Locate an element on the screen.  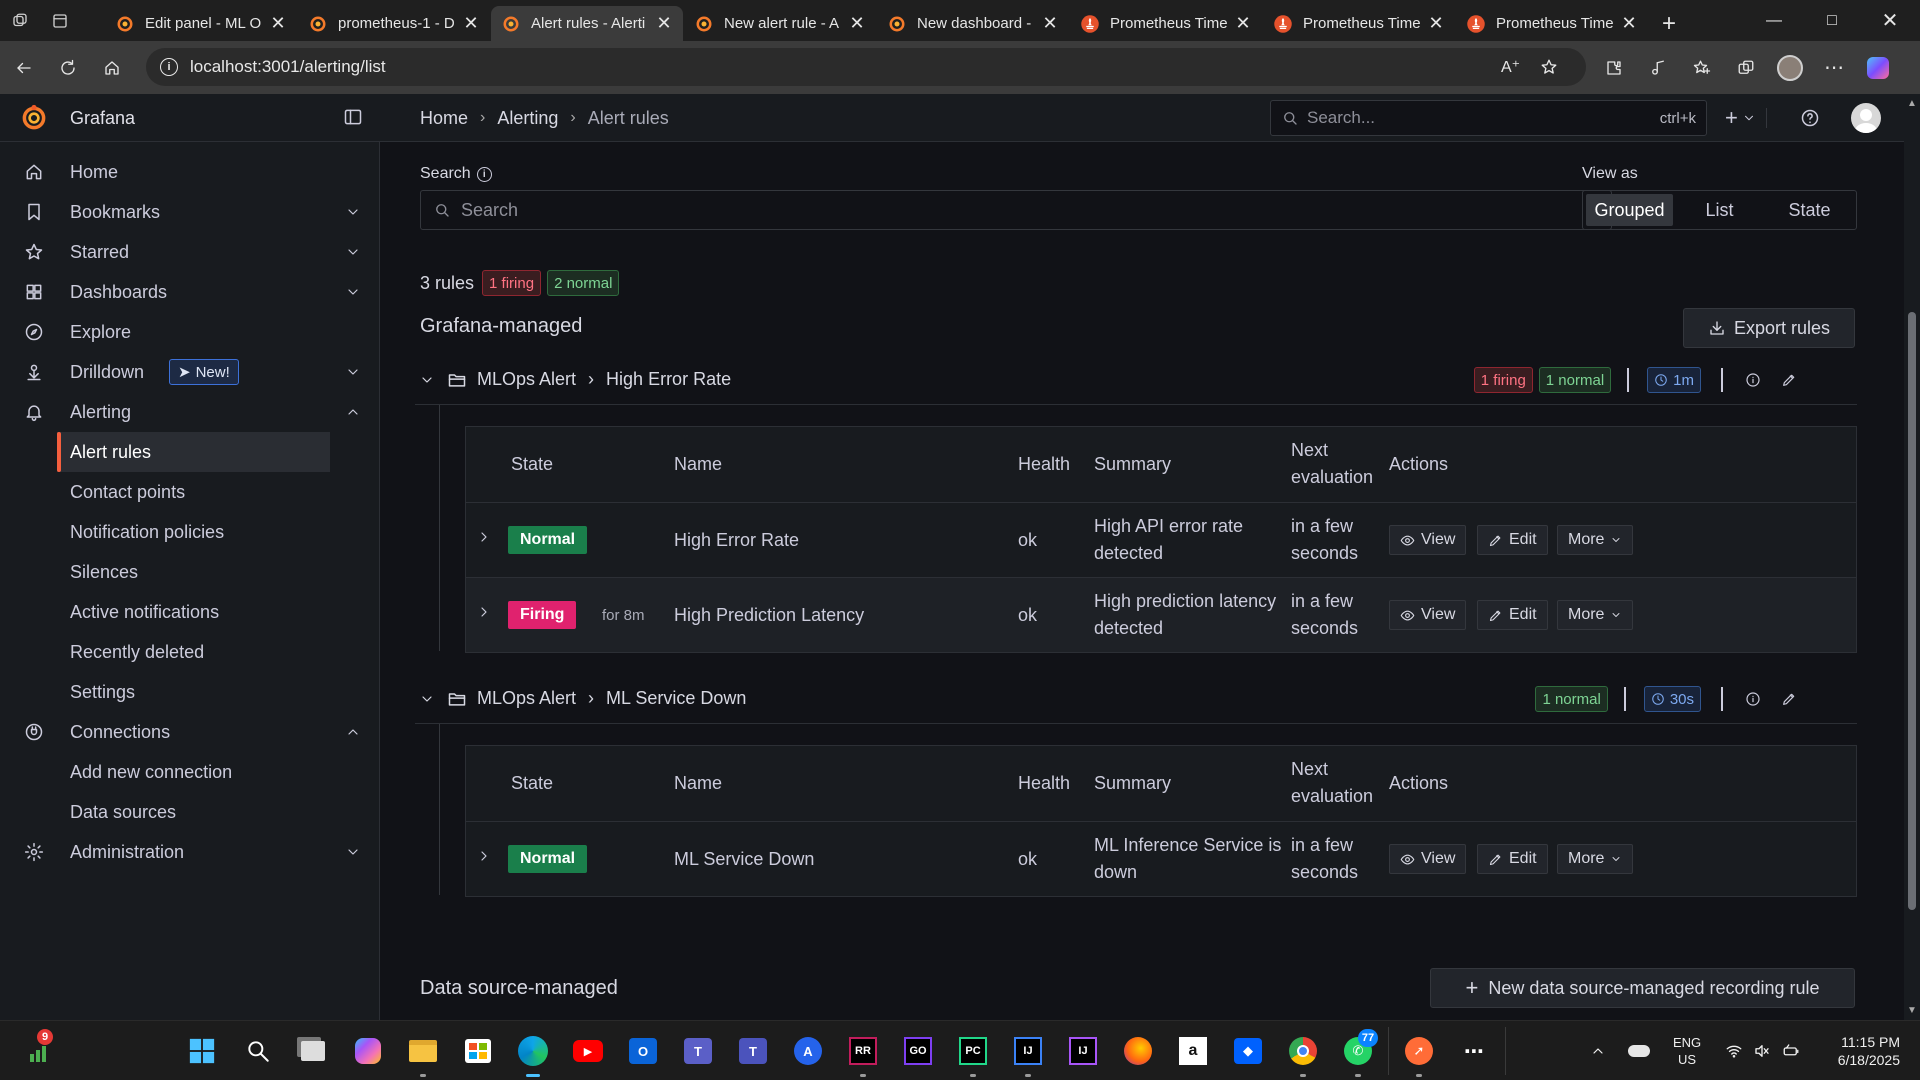
sidebar-item-dashboards: Dashboards is located at coordinates (190, 292).